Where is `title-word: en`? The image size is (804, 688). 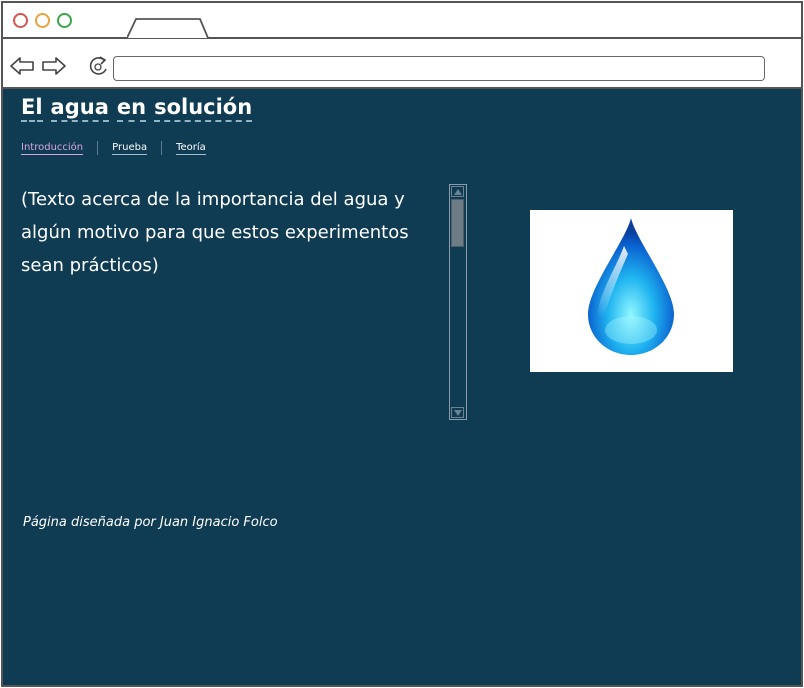 title-word: en is located at coordinates (131, 108).